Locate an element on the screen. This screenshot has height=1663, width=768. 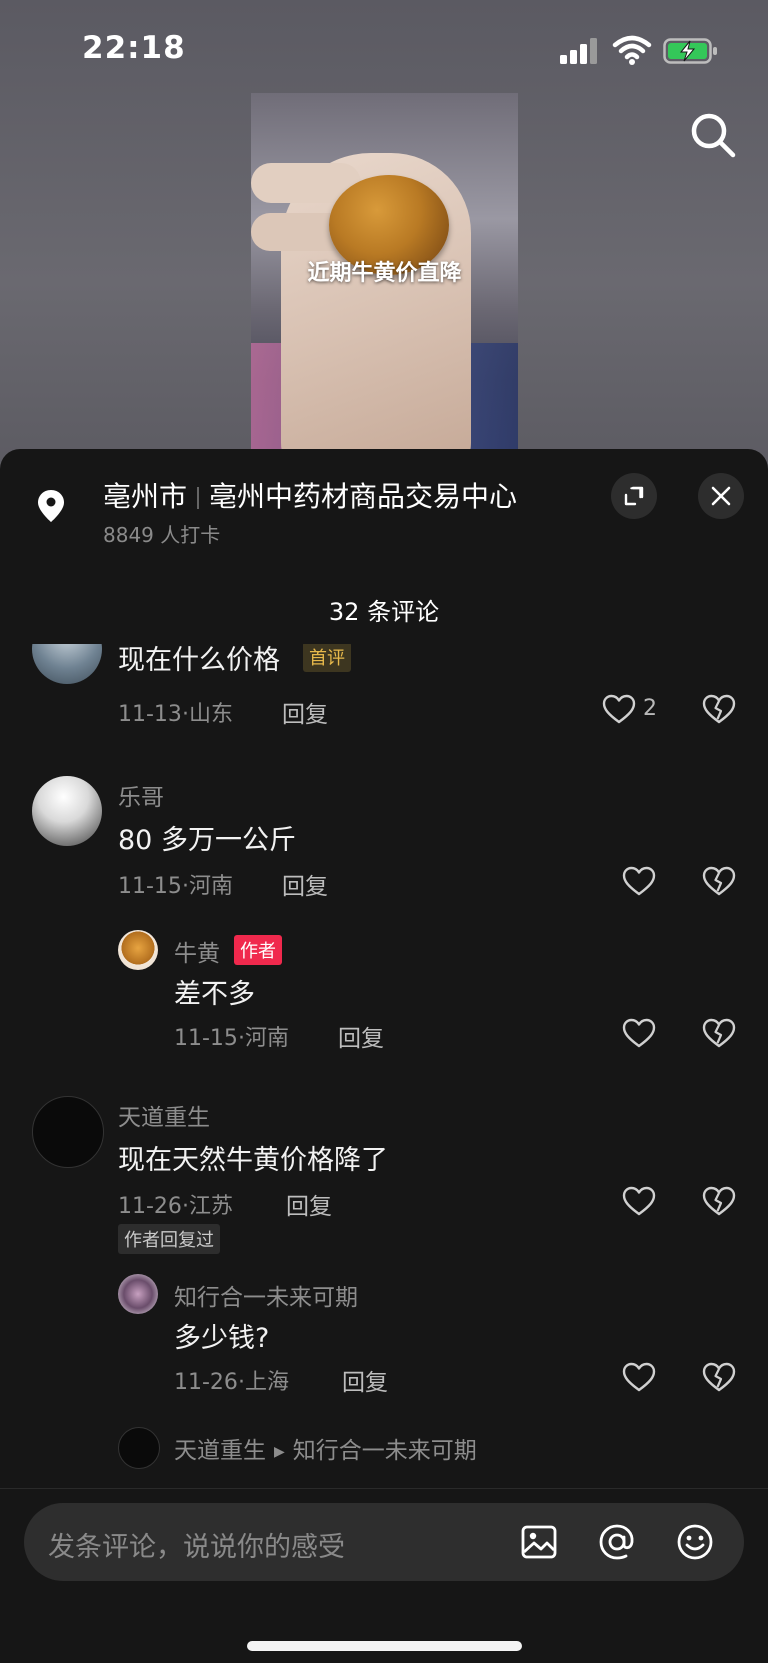
author-replied-badge: 作者回复过 is located at coordinates (169, 1239).